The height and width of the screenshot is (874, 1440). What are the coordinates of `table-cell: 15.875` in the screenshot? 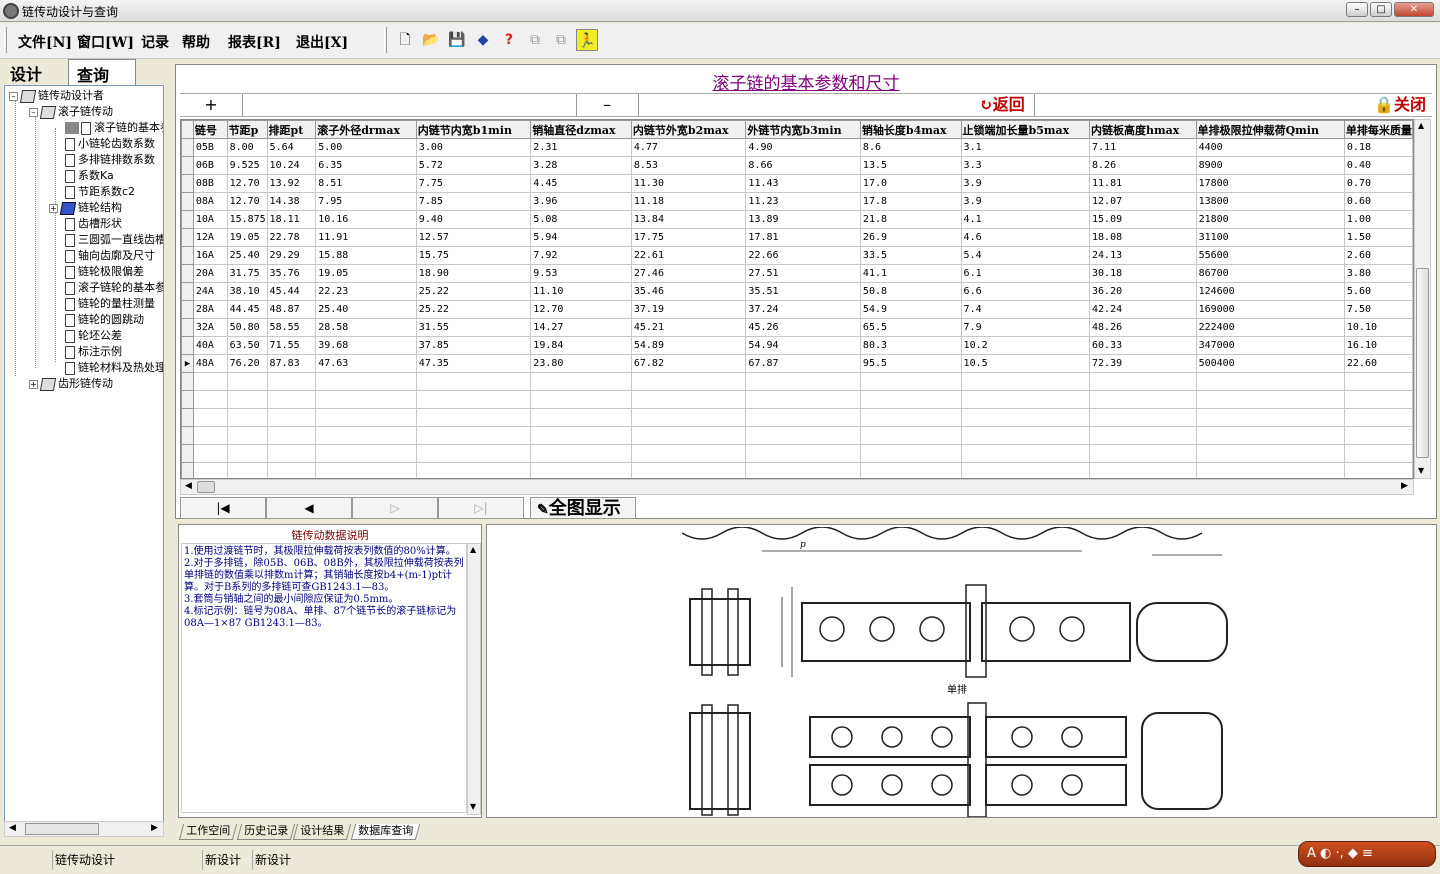 It's located at (247, 219).